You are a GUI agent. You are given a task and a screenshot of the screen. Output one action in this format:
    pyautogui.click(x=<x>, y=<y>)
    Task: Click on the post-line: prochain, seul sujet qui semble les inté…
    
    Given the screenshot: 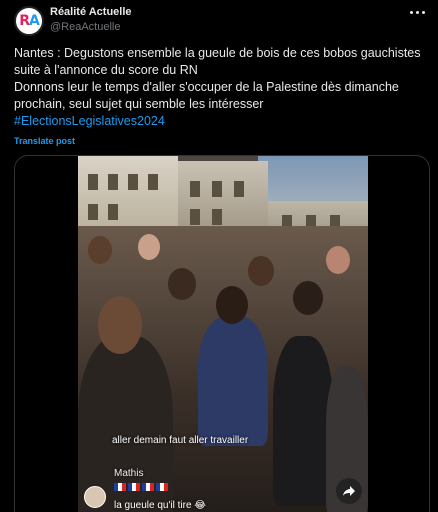 What is the action you would take?
    pyautogui.click(x=139, y=104)
    